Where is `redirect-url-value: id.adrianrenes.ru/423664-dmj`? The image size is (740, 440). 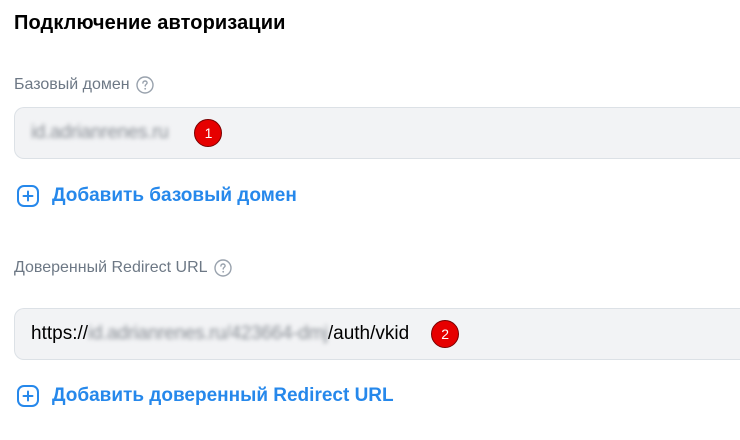
redirect-url-value: id.adrianrenes.ru/423664-dmj is located at coordinates (208, 333).